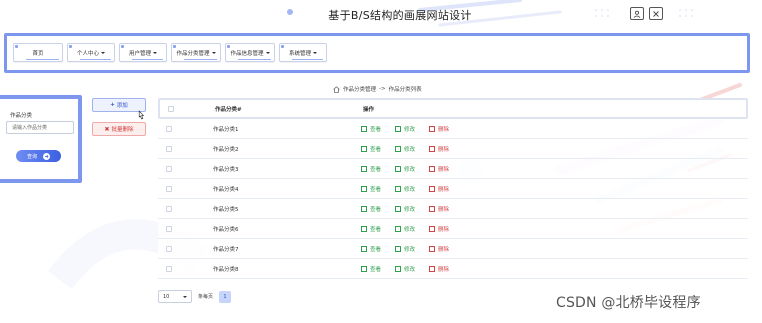  Describe the element at coordinates (656, 13) in the screenshot. I see `logout-button` at that location.